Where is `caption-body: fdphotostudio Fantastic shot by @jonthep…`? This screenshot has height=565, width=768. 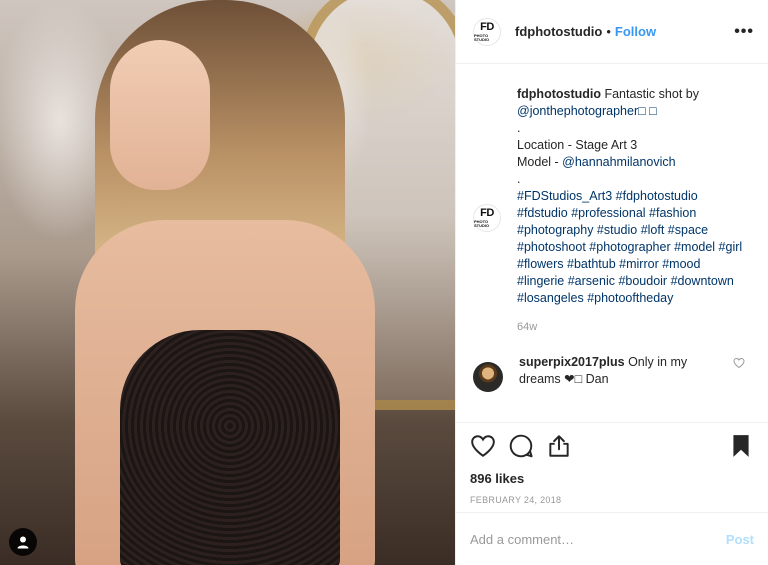
caption-body: fdphotostudio Fantastic shot by @jonthep… is located at coordinates (632, 211).